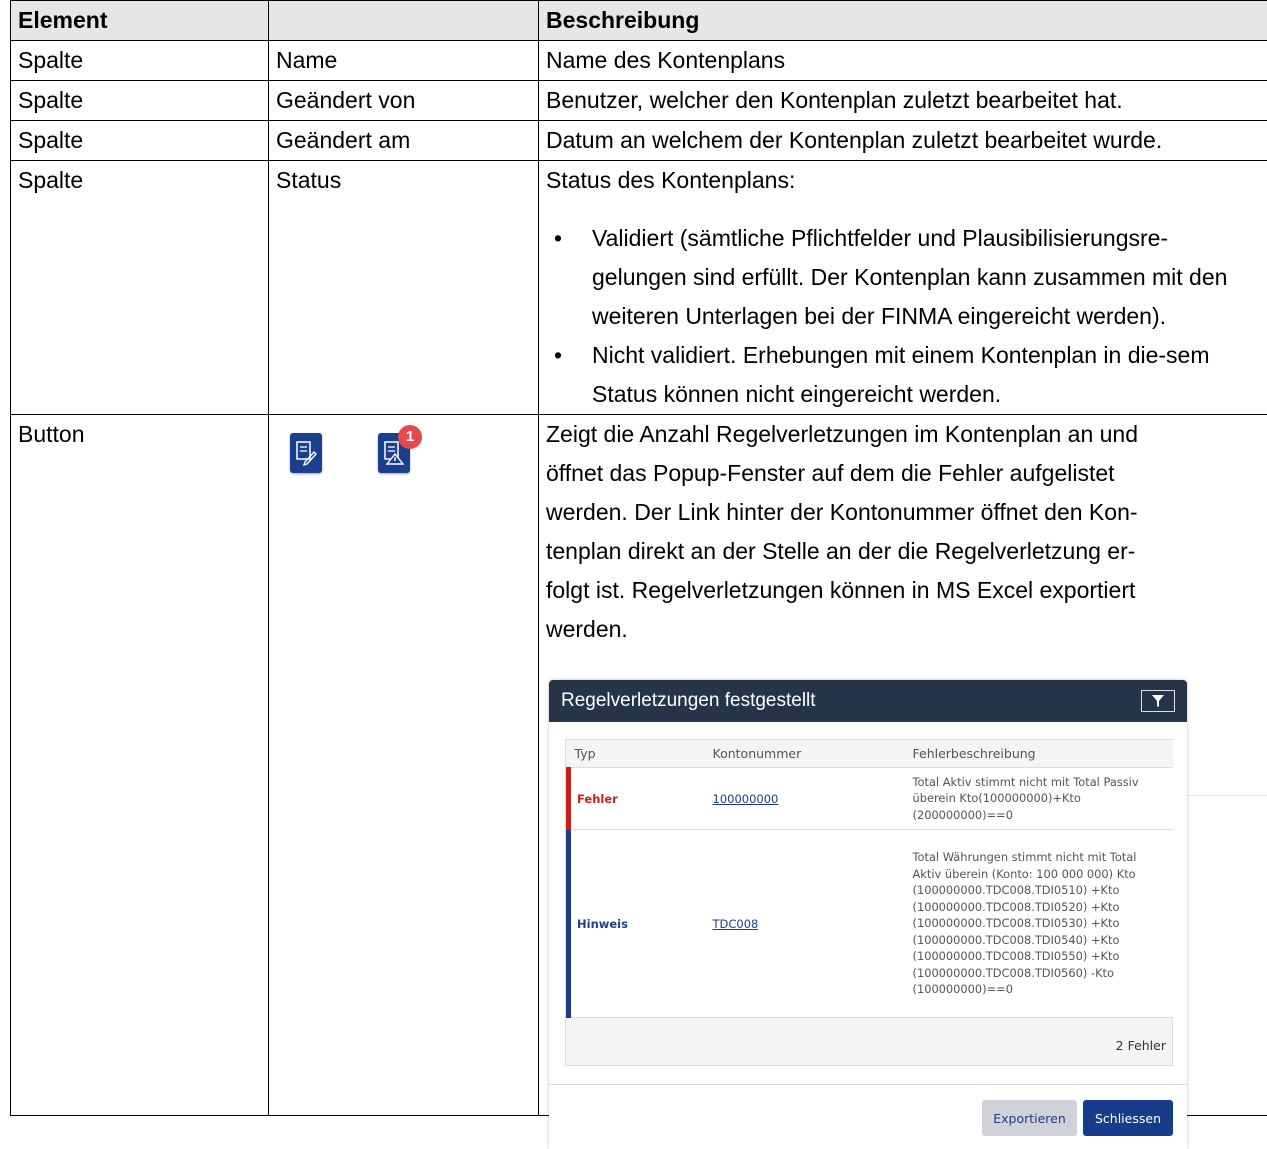  What do you see at coordinates (410, 437) in the screenshot?
I see `error-count-badge: 1` at bounding box center [410, 437].